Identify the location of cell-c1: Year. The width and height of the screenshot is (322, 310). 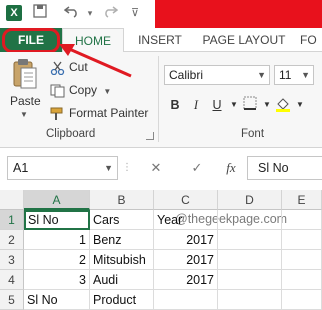
(186, 220).